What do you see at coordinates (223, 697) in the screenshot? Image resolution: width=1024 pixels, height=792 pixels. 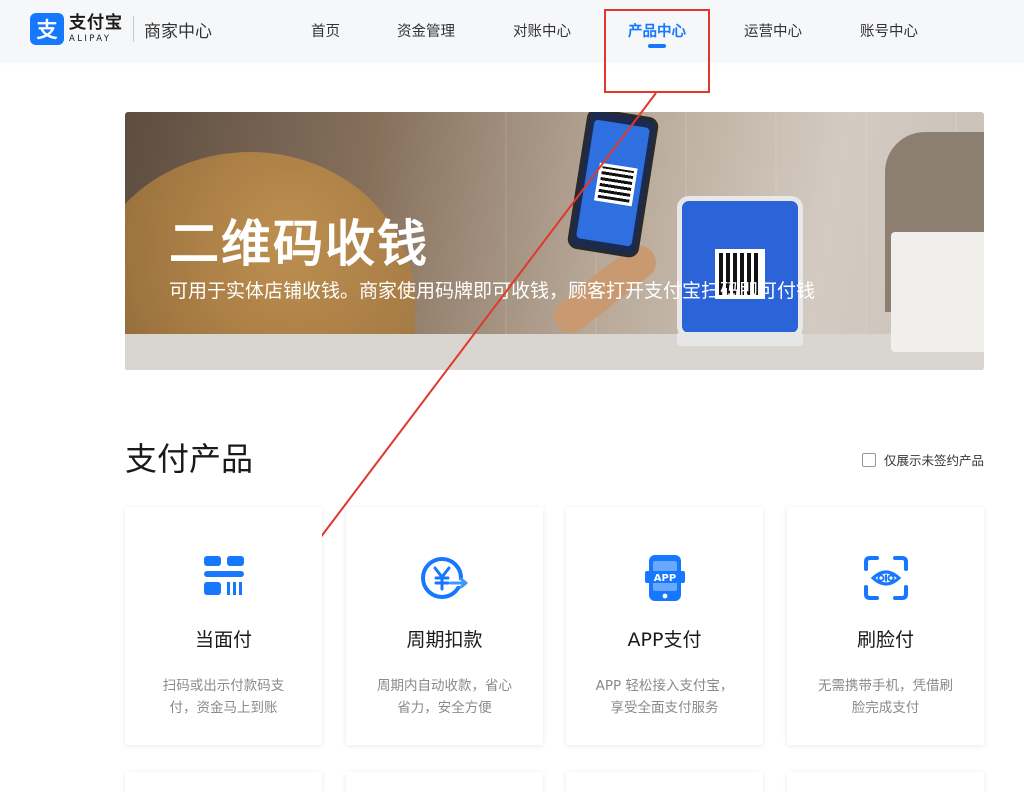 I see `product-card-description: 扫码或出示付款码支付，资金马上到账` at bounding box center [223, 697].